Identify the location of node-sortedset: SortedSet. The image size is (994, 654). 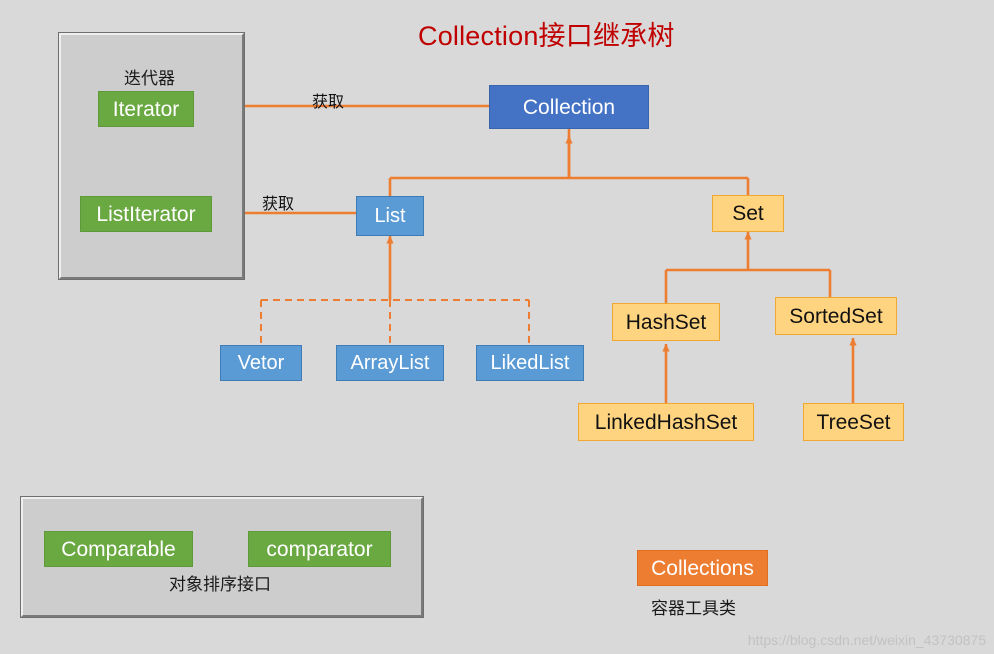
(836, 316).